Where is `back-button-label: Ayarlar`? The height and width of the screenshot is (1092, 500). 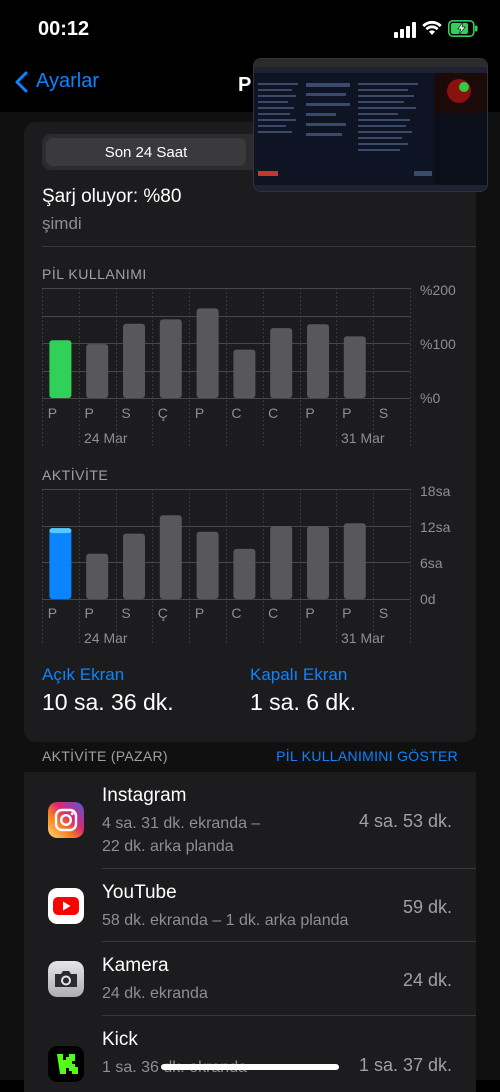 back-button-label: Ayarlar is located at coordinates (67, 81).